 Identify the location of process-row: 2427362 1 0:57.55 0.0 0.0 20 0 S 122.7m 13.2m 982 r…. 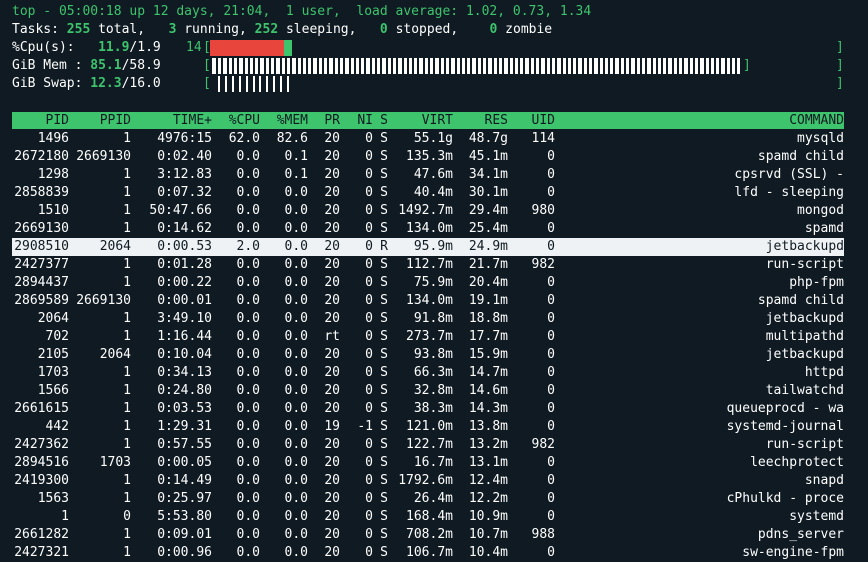
(428, 445).